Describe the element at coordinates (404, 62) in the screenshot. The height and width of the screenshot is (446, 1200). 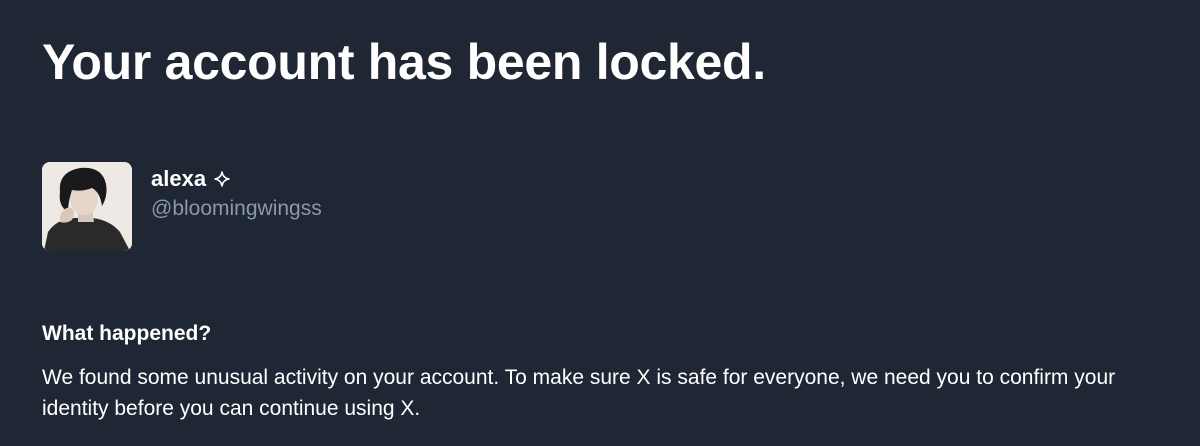
I see `page-title: Your account has been locked.` at that location.